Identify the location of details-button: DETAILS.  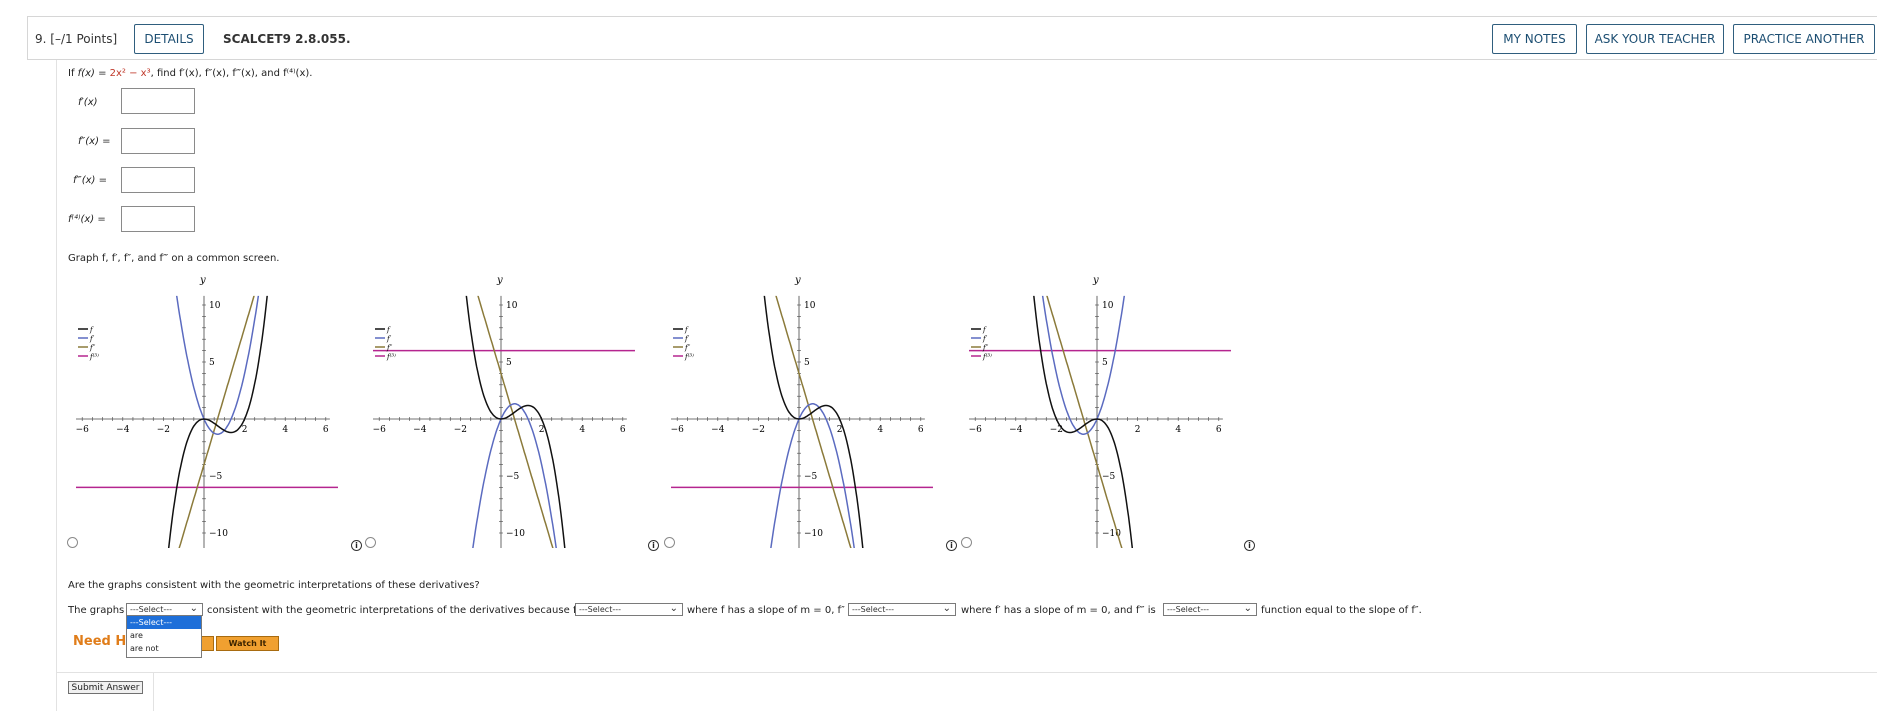
(169, 39).